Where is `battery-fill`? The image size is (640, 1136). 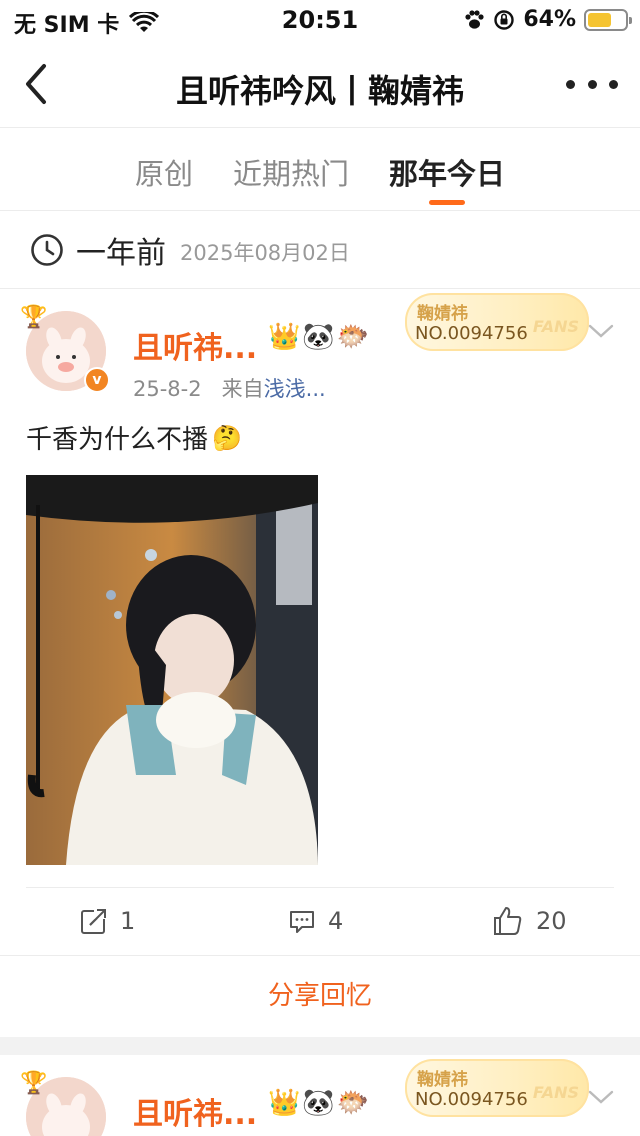
battery-fill is located at coordinates (600, 19).